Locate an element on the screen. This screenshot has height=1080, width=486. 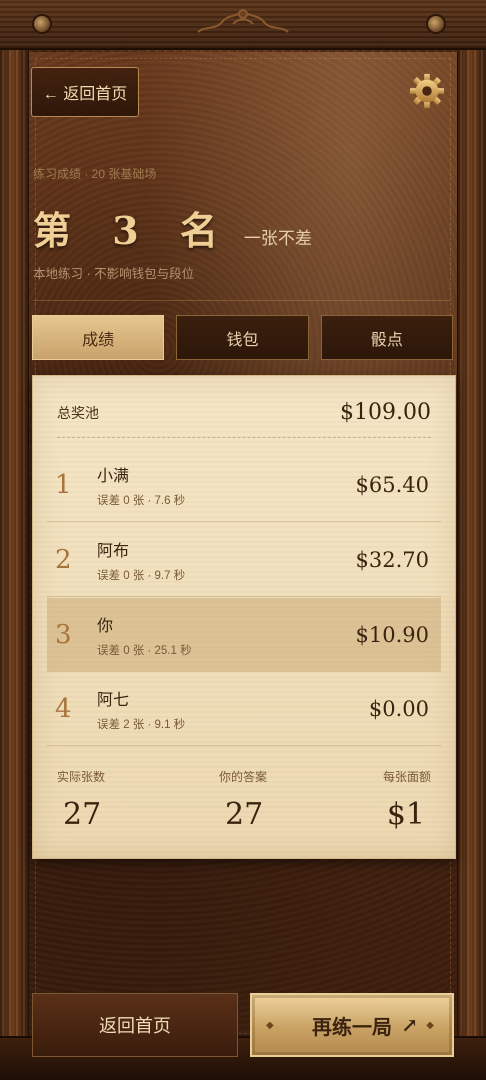
payout-amount: $10.90 is located at coordinates (392, 635).